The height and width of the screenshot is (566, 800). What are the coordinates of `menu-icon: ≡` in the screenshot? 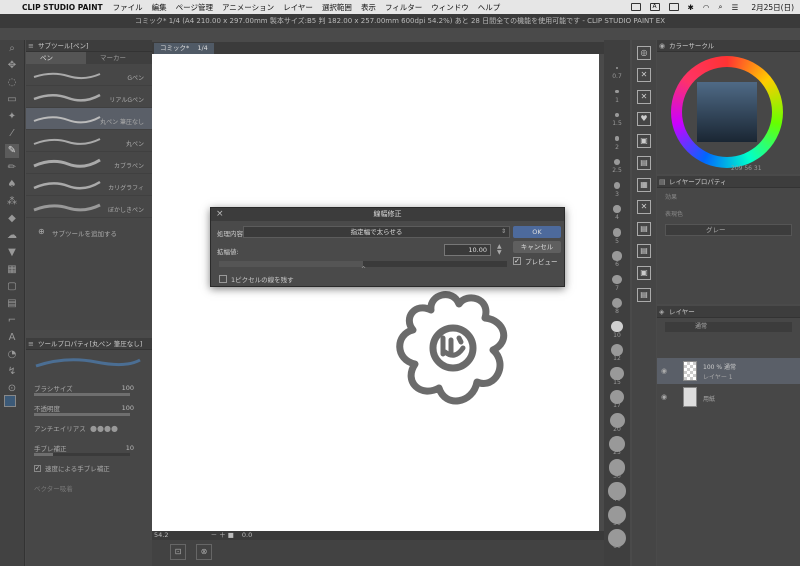 It's located at (32, 46).